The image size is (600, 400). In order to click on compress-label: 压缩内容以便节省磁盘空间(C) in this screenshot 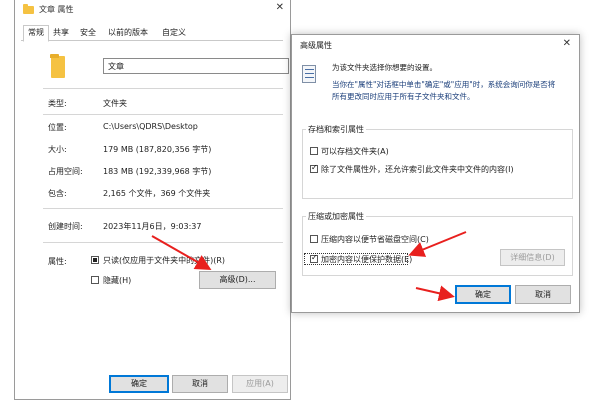, I will do `click(375, 239)`.